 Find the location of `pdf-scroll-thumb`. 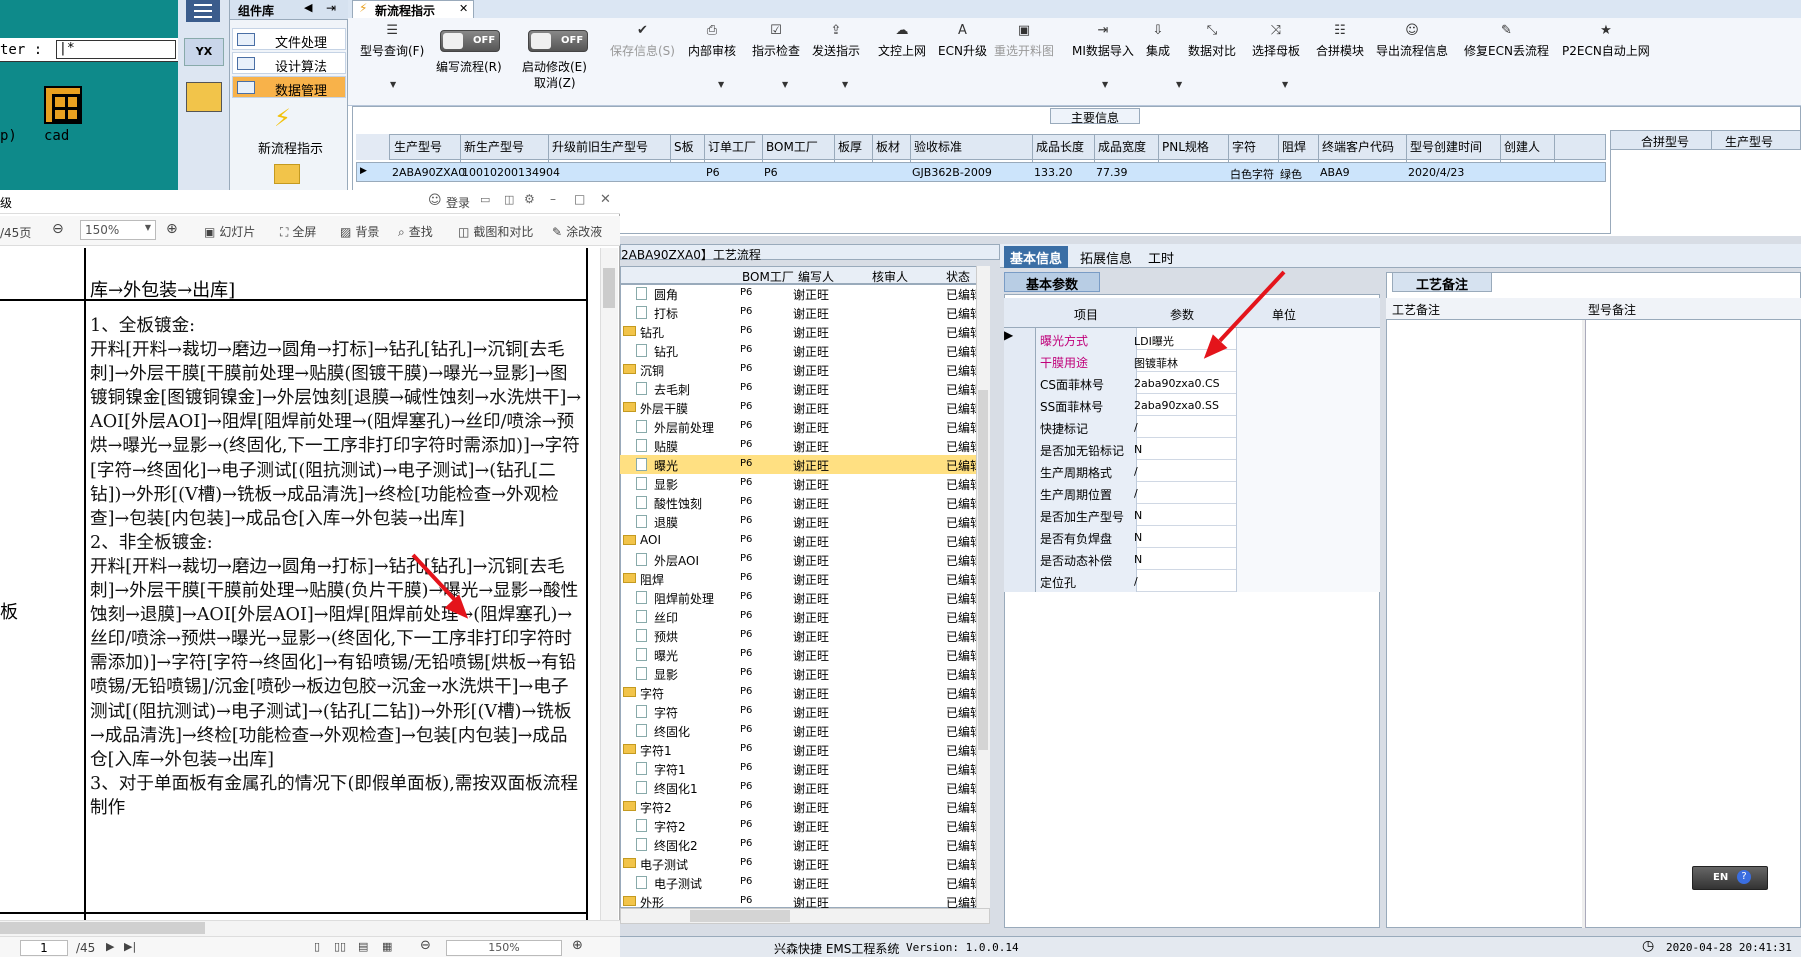

pdf-scroll-thumb is located at coordinates (609, 288).